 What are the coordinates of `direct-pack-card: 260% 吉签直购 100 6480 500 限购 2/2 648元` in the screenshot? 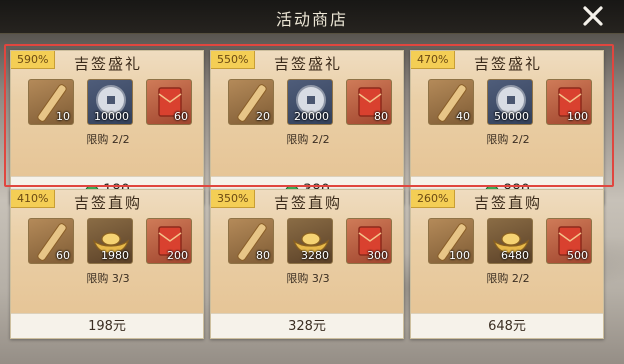 It's located at (507, 264).